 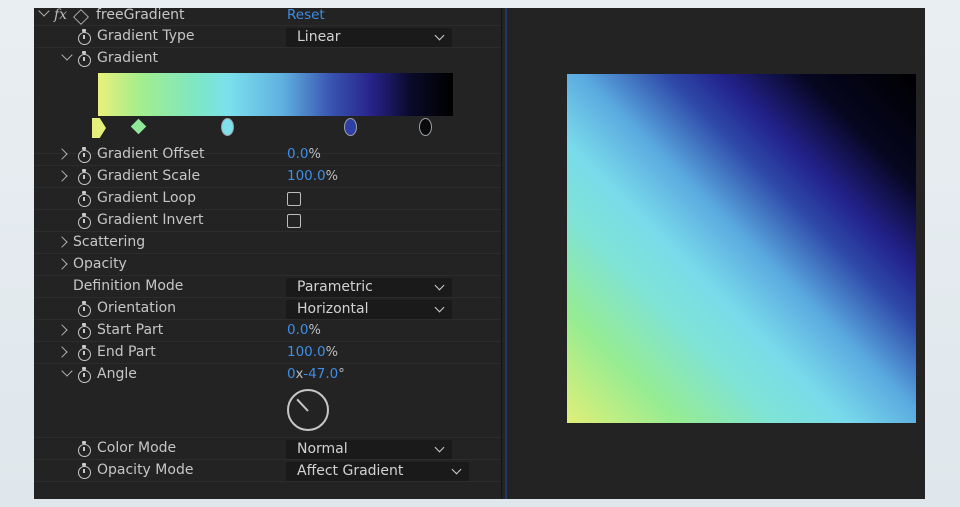 I want to click on gradient-offset-number: 0.0, so click(x=297, y=154).